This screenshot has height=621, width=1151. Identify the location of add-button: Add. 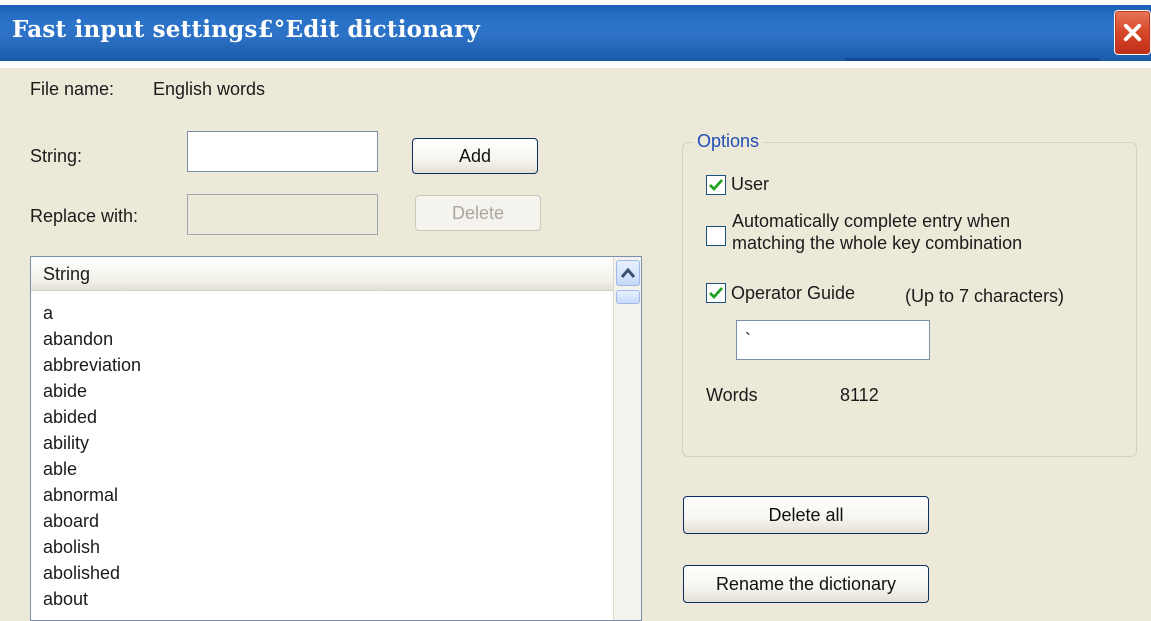
(475, 156).